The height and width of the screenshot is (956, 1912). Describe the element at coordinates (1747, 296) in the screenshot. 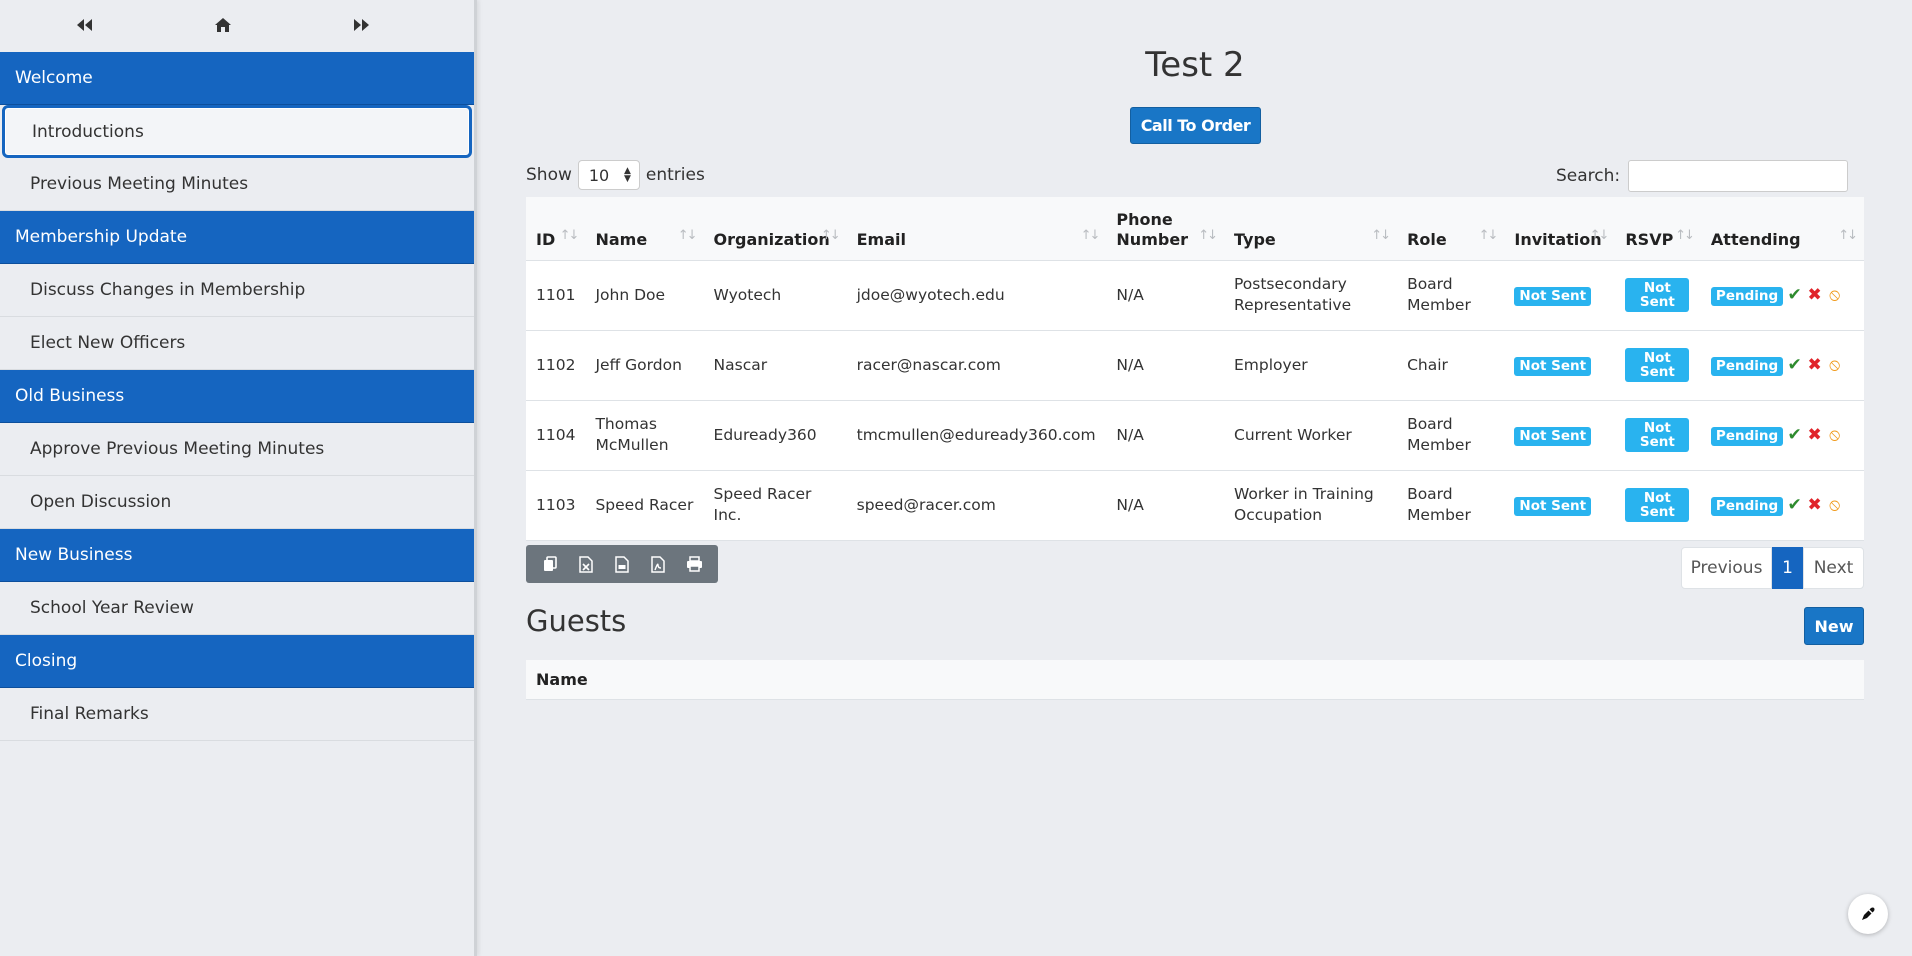

I see `attending-status-badge: Pending` at that location.